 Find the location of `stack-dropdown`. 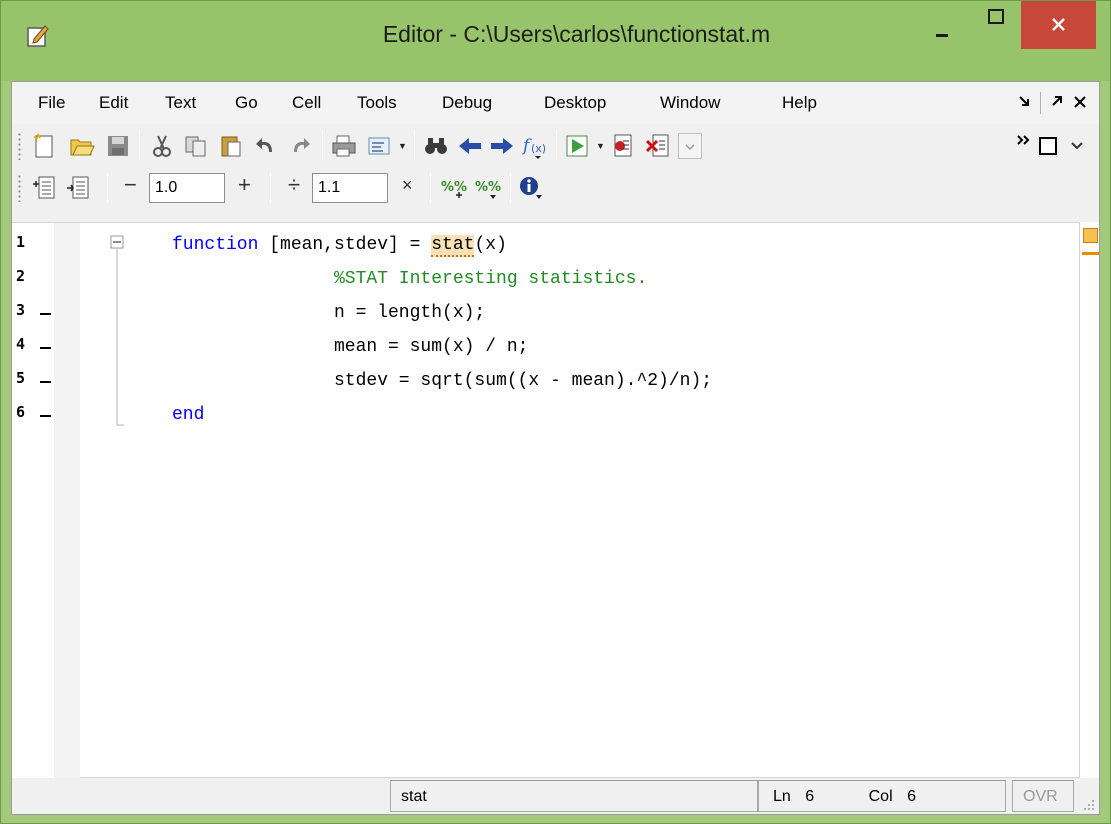

stack-dropdown is located at coordinates (690, 146).